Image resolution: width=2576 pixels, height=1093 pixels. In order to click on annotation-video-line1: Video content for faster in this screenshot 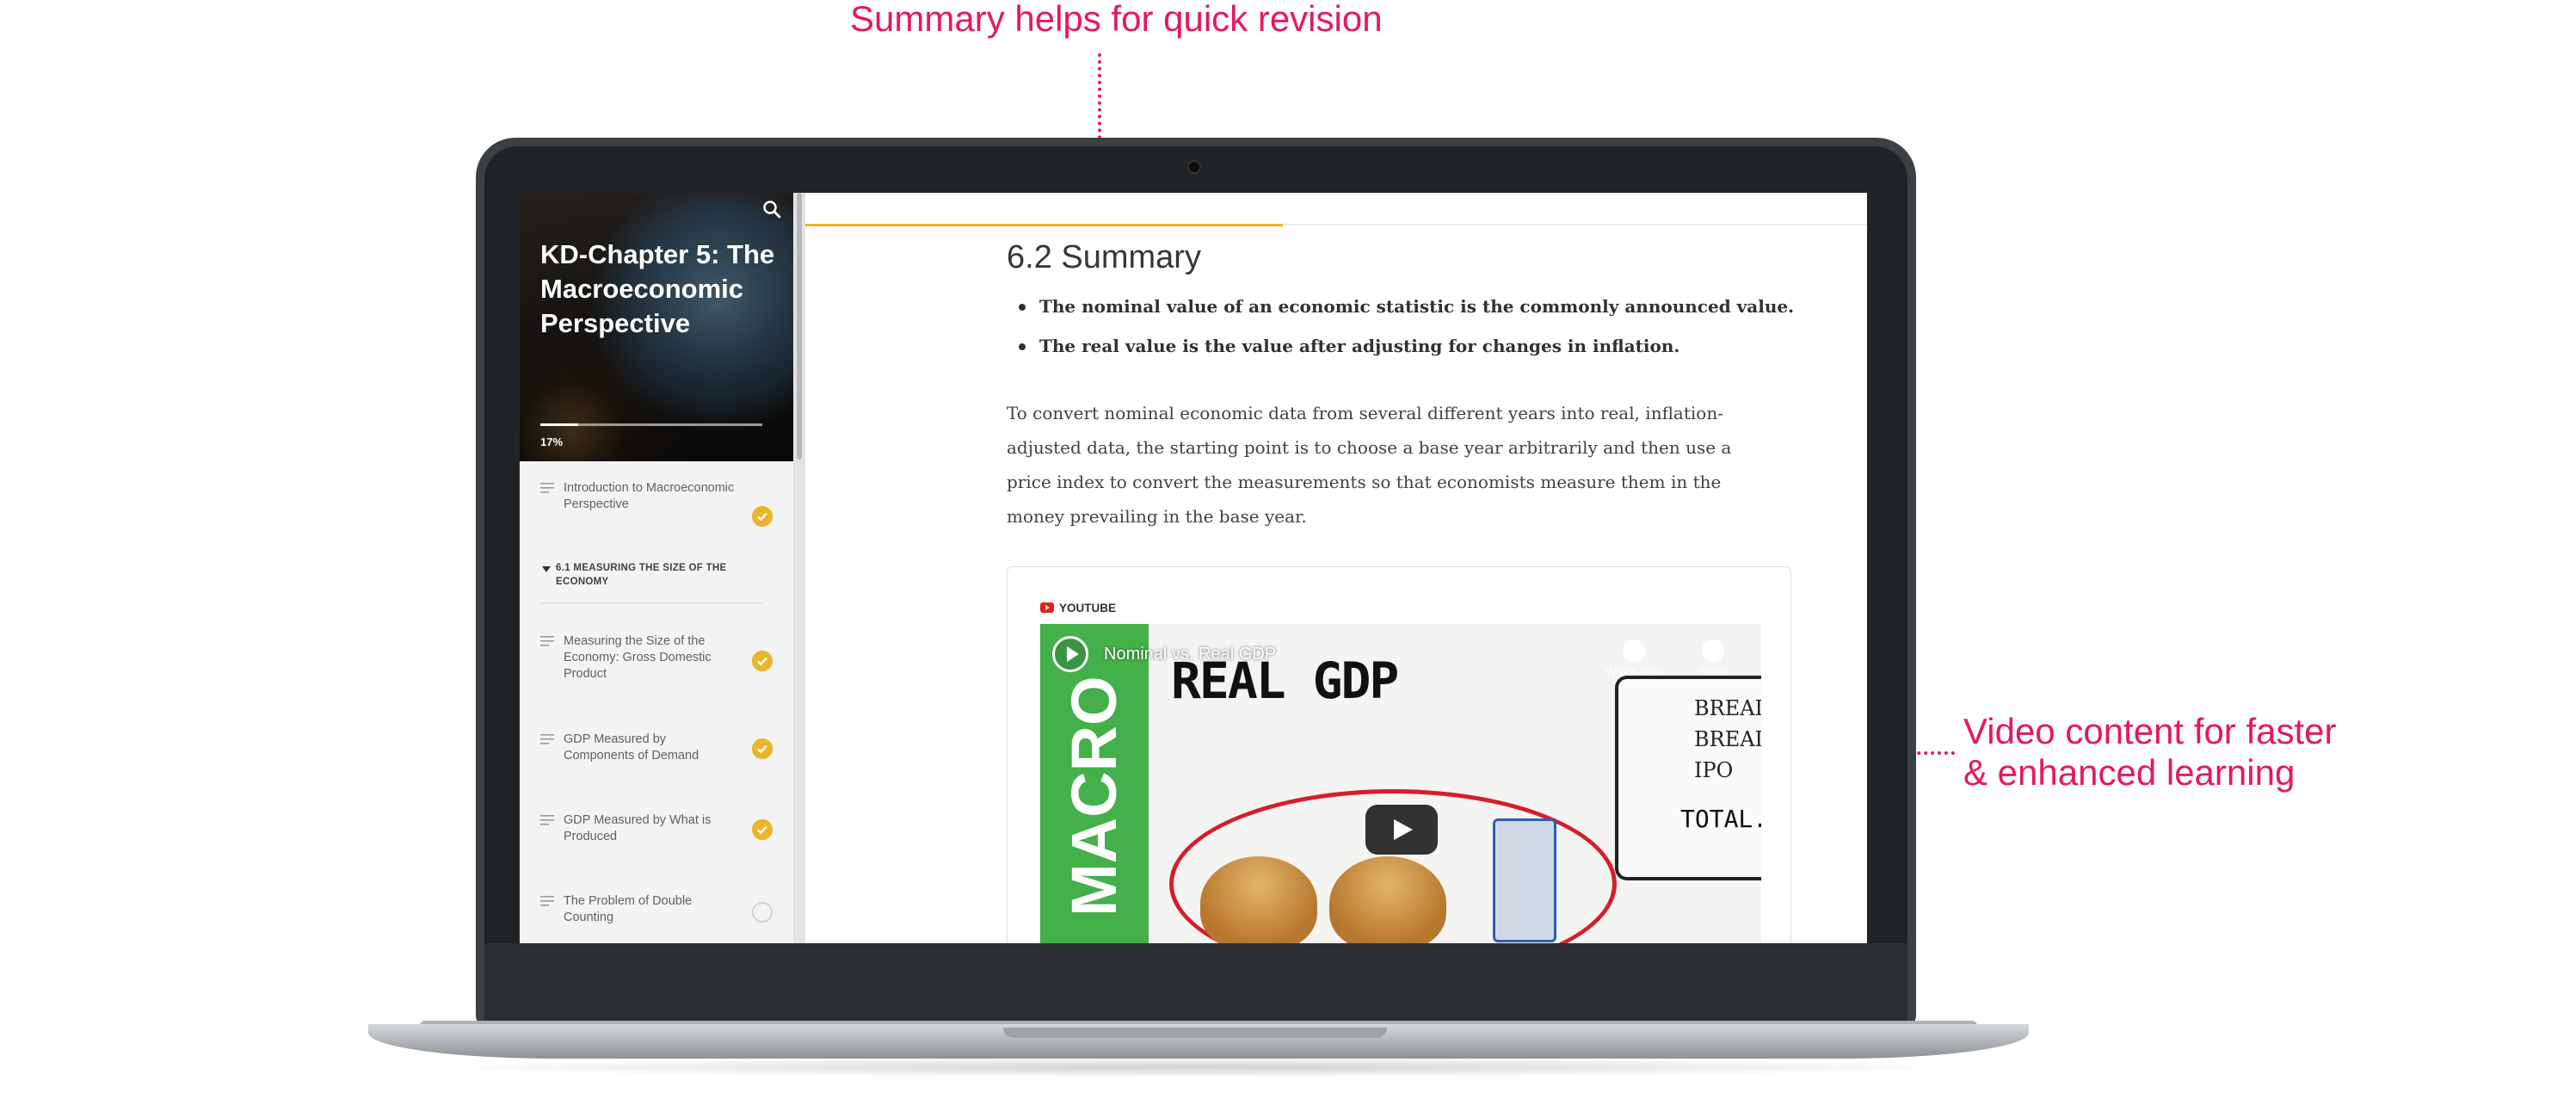, I will do `click(2150, 731)`.